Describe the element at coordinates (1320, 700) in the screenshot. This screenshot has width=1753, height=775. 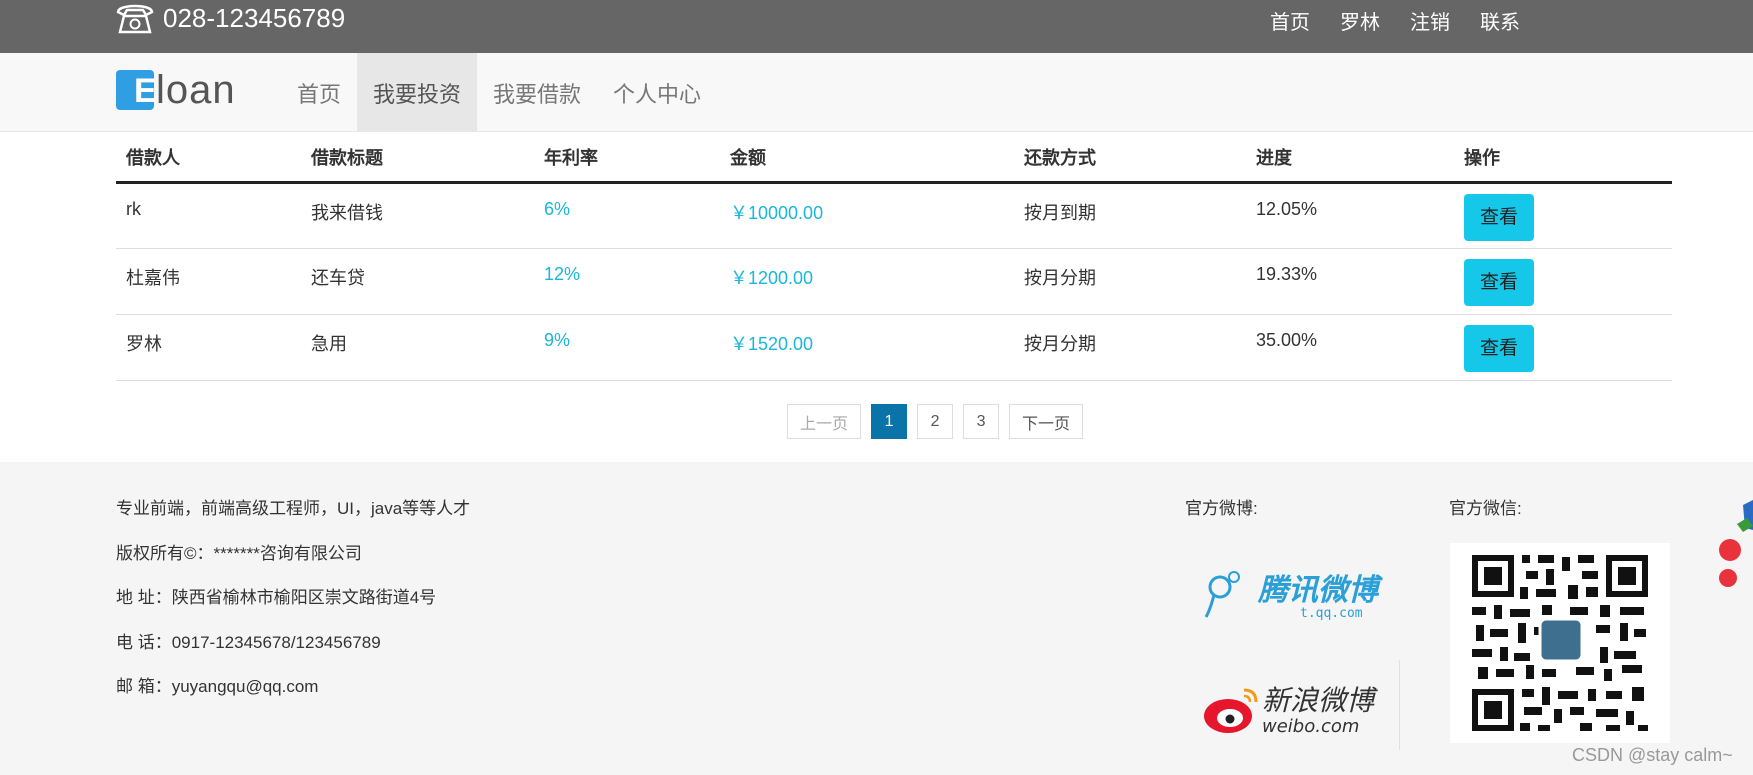
I see `svg-text: 新浪微博` at that location.